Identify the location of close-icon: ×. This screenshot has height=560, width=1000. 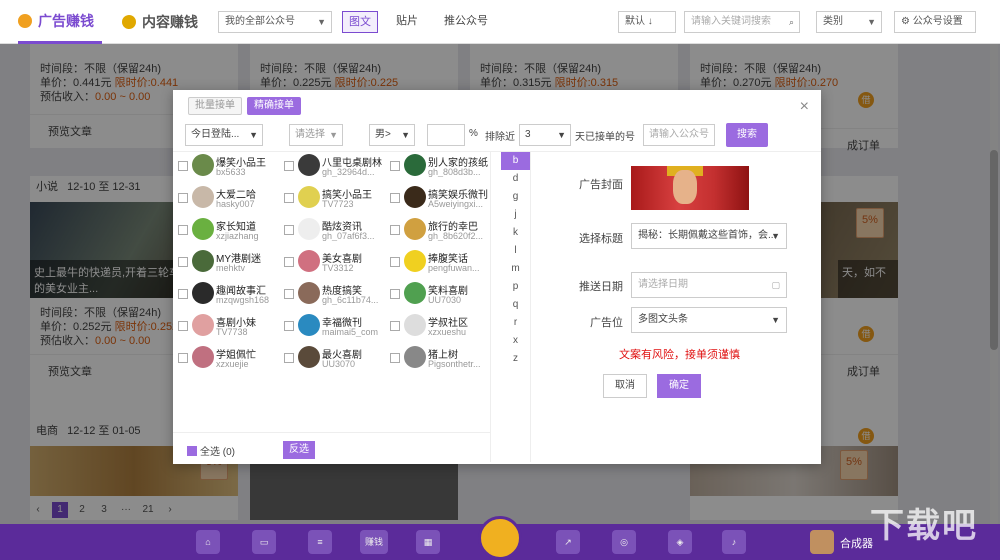
(804, 107).